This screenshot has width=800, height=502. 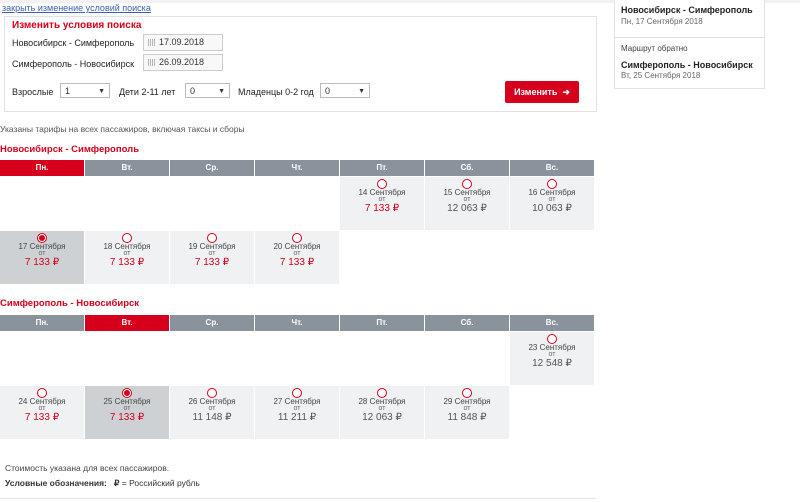 I want to click on fare-cell: 26 Сентября от 11 148 ₽, so click(x=212, y=412).